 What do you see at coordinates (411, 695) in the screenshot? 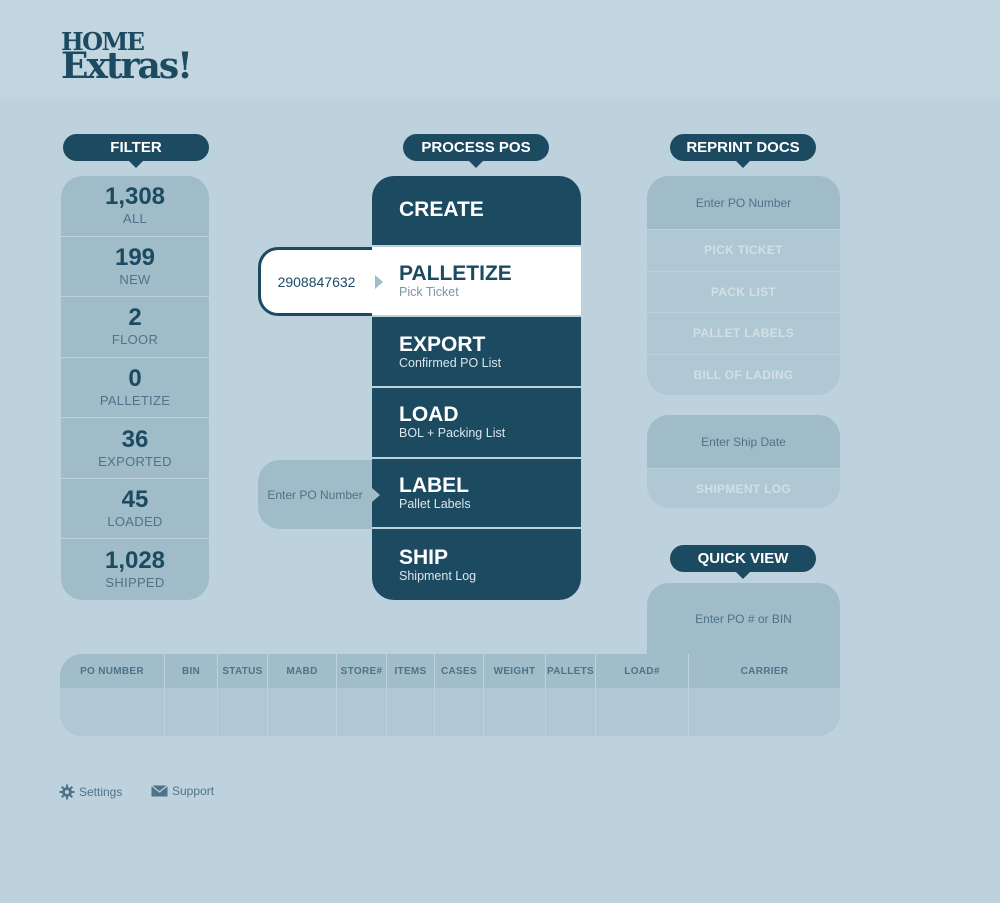
I see `column-items: ITEMS` at bounding box center [411, 695].